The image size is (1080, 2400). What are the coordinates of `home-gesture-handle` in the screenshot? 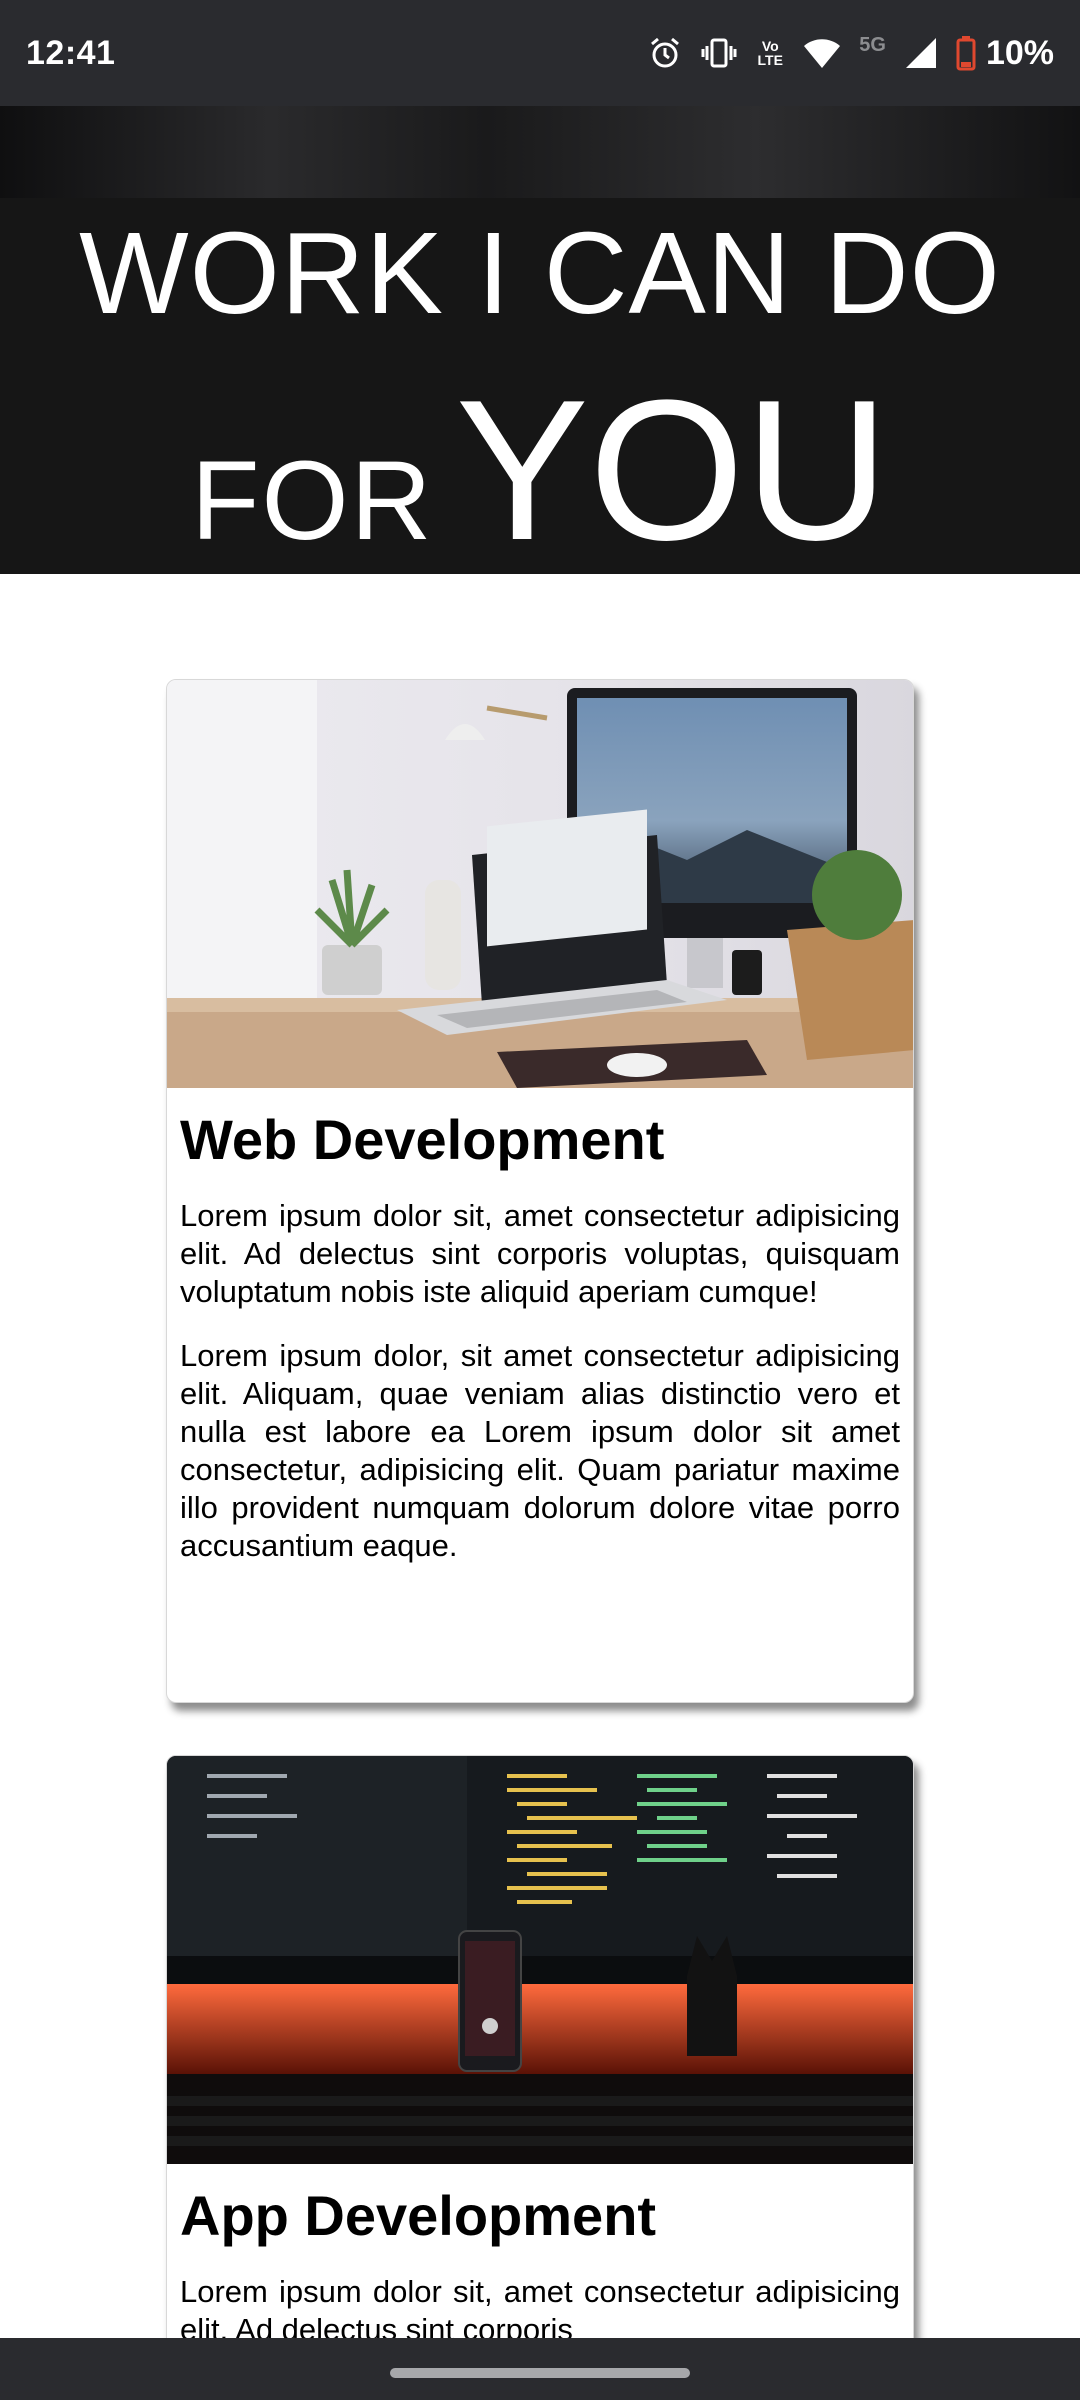 It's located at (540, 2373).